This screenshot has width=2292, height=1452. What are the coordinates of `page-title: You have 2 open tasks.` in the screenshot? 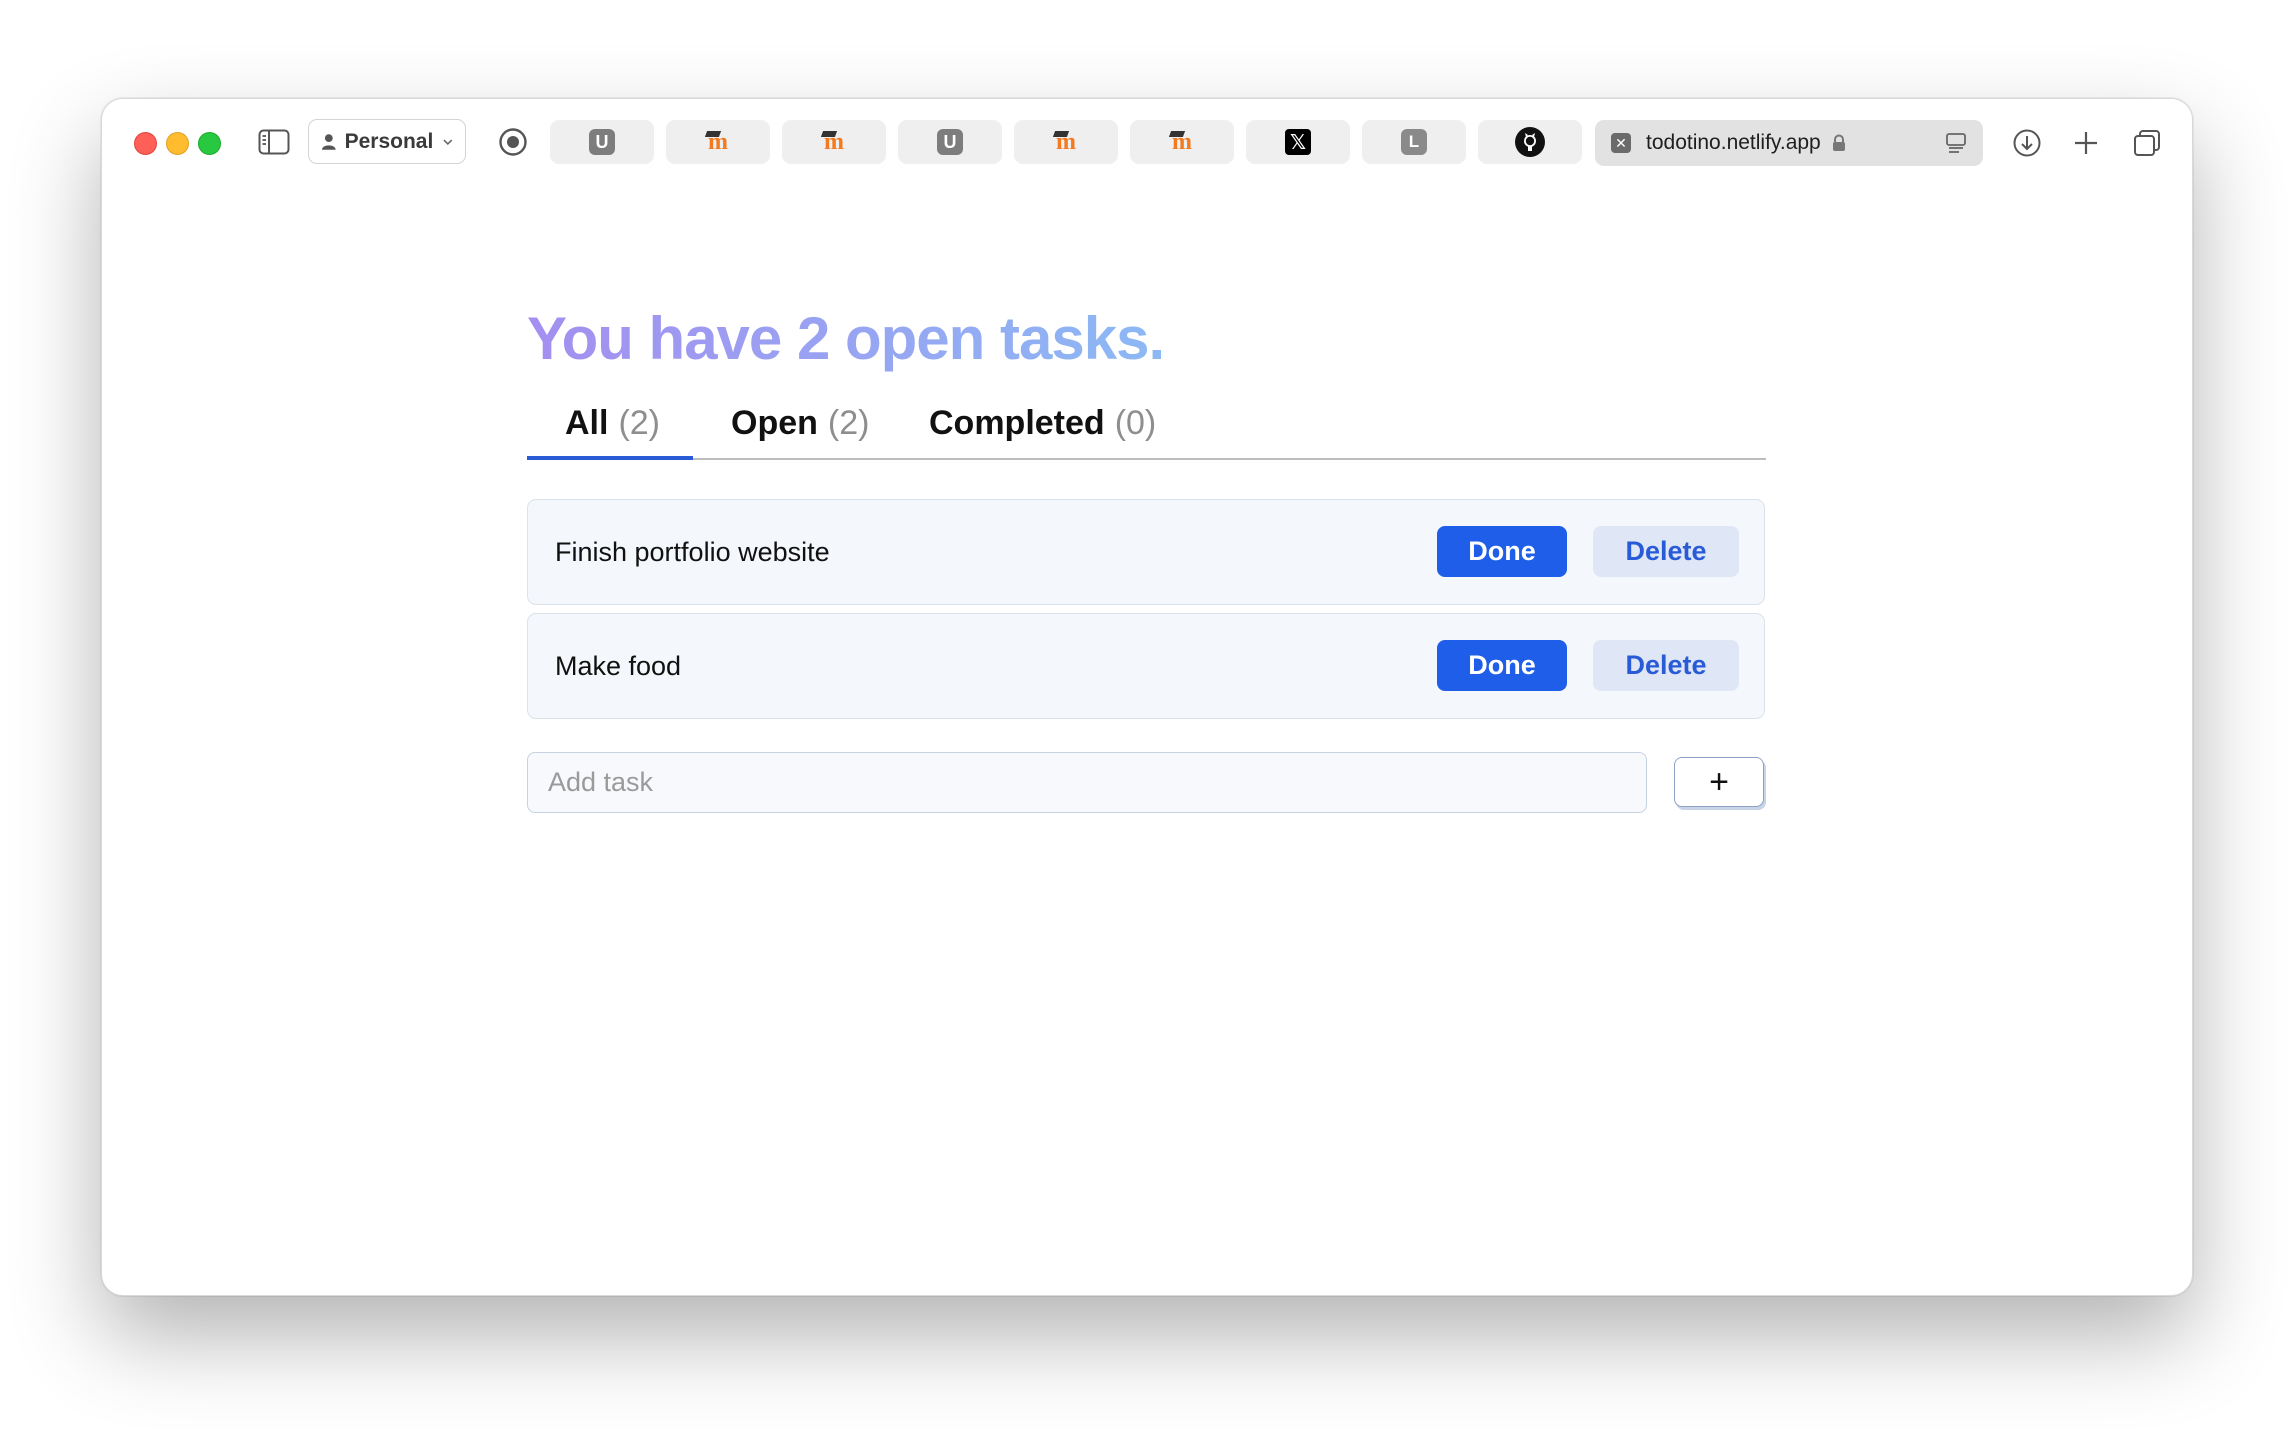 It's located at (846, 338).